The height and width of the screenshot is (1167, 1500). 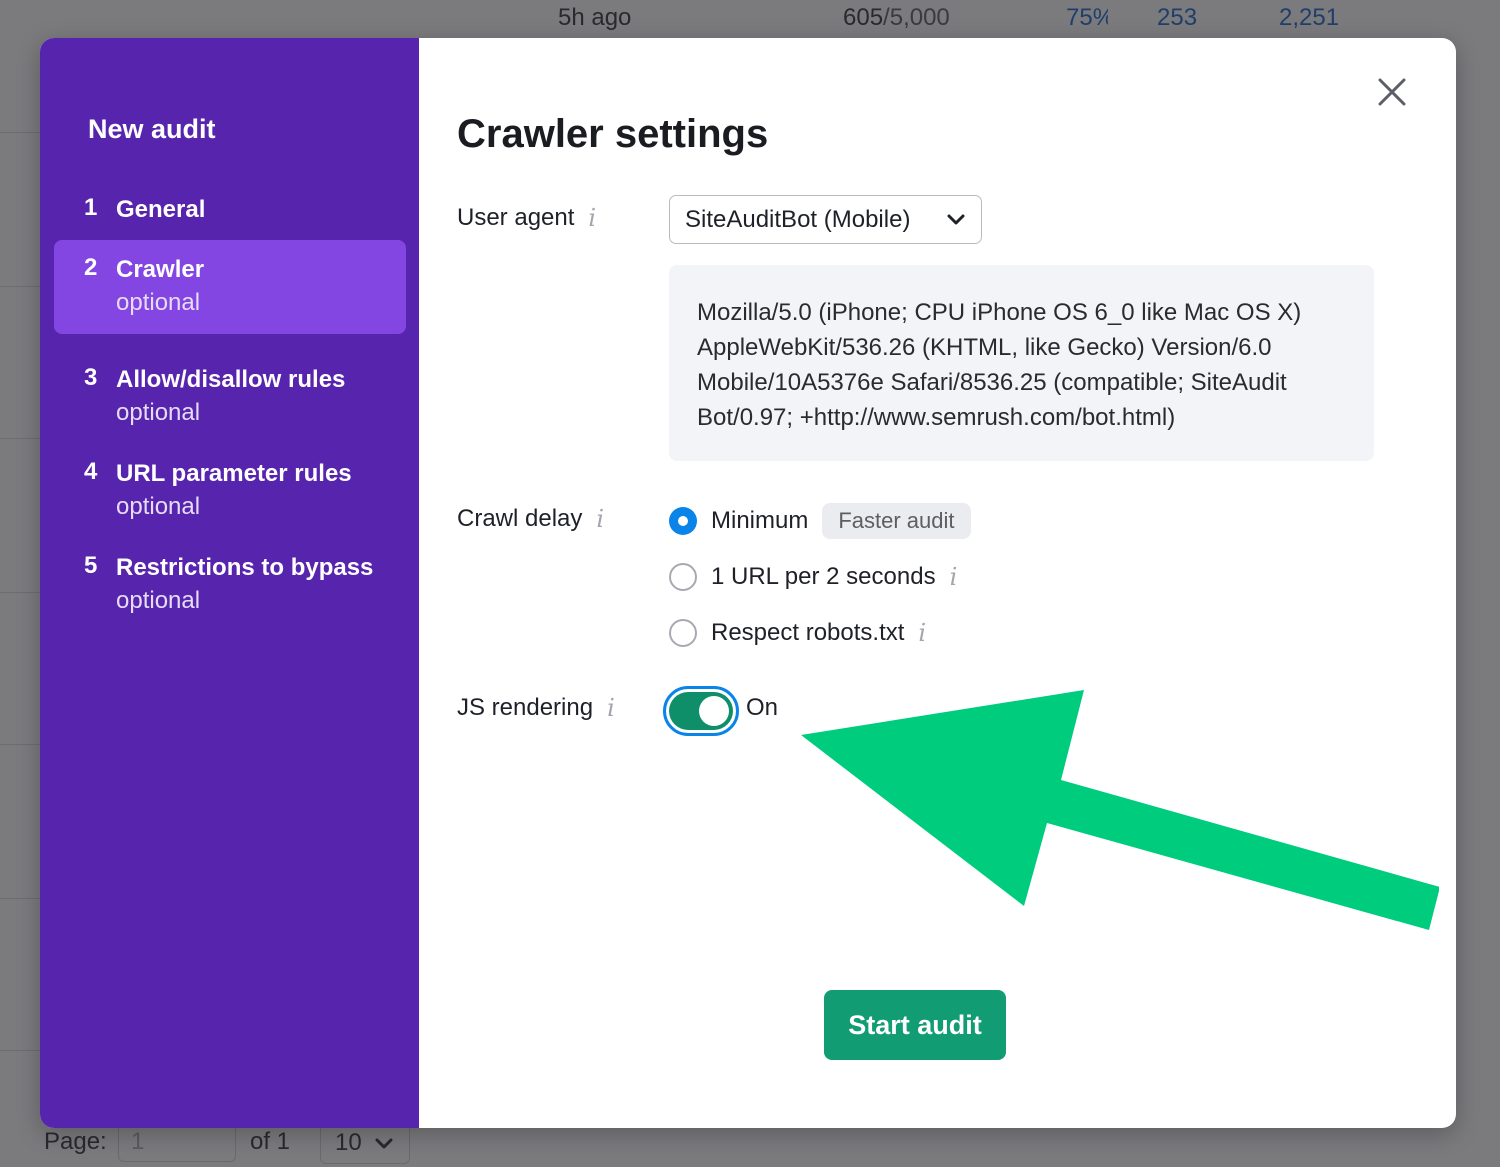 I want to click on errors-count: 253, so click(x=1177, y=18).